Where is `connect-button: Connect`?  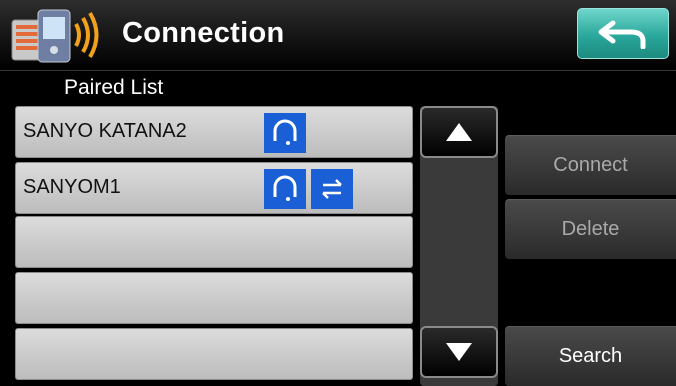
connect-button: Connect is located at coordinates (590, 165).